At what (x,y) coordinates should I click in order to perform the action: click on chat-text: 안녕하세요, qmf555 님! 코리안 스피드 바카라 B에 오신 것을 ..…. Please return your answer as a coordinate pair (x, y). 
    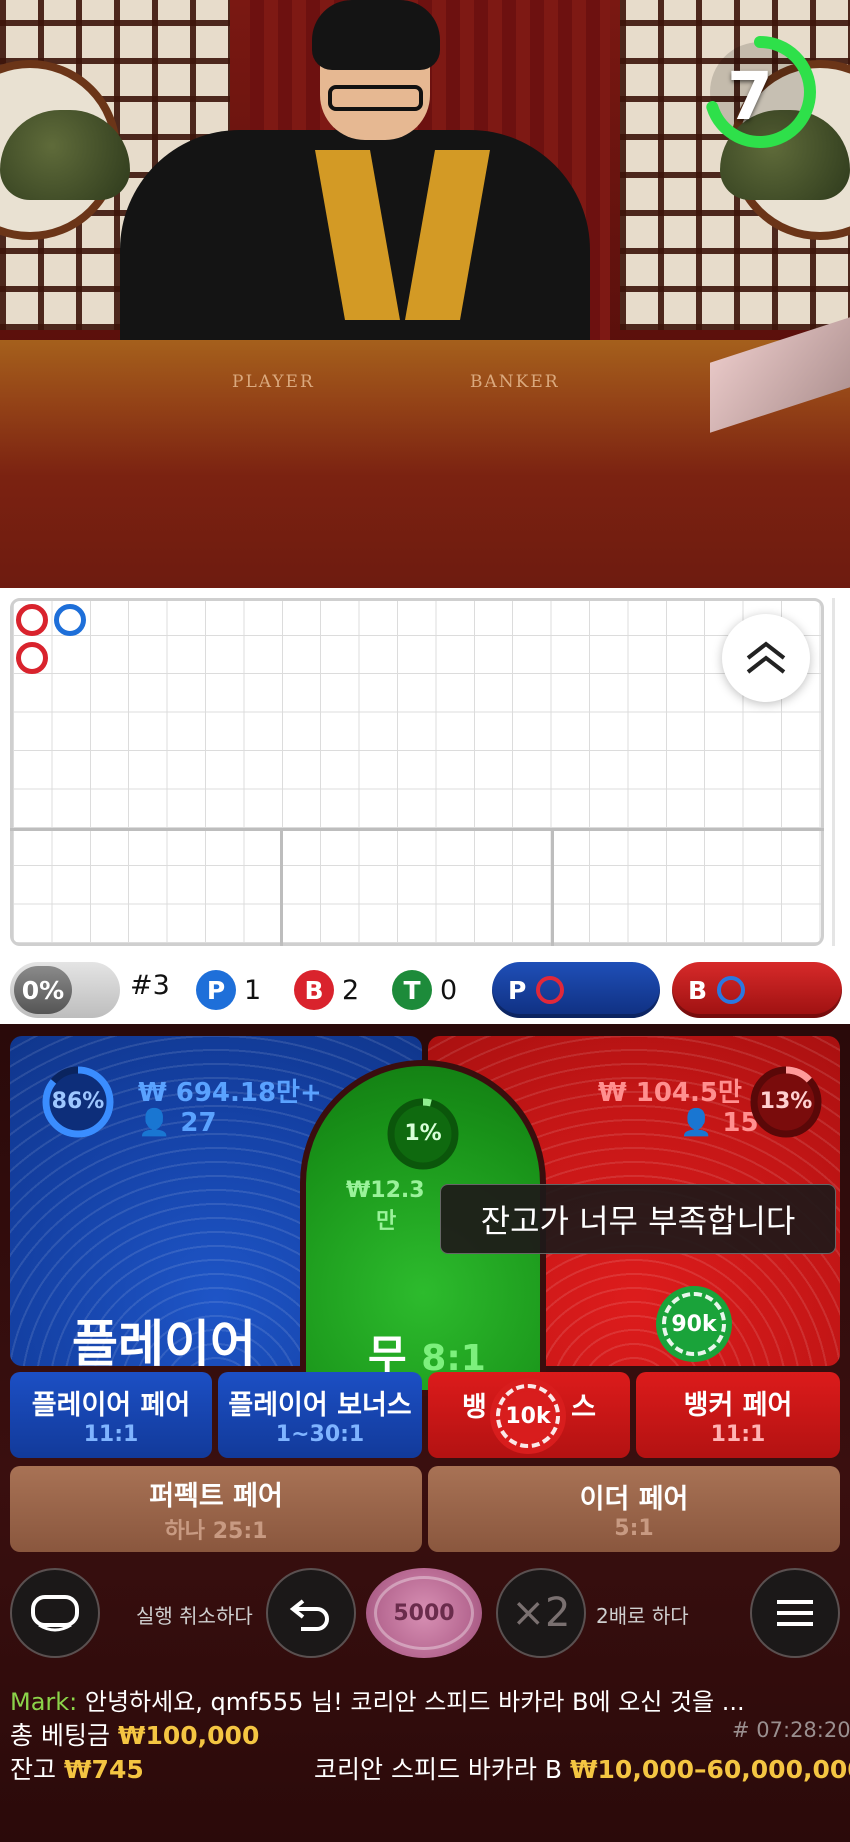
    Looking at the image, I should click on (411, 1702).